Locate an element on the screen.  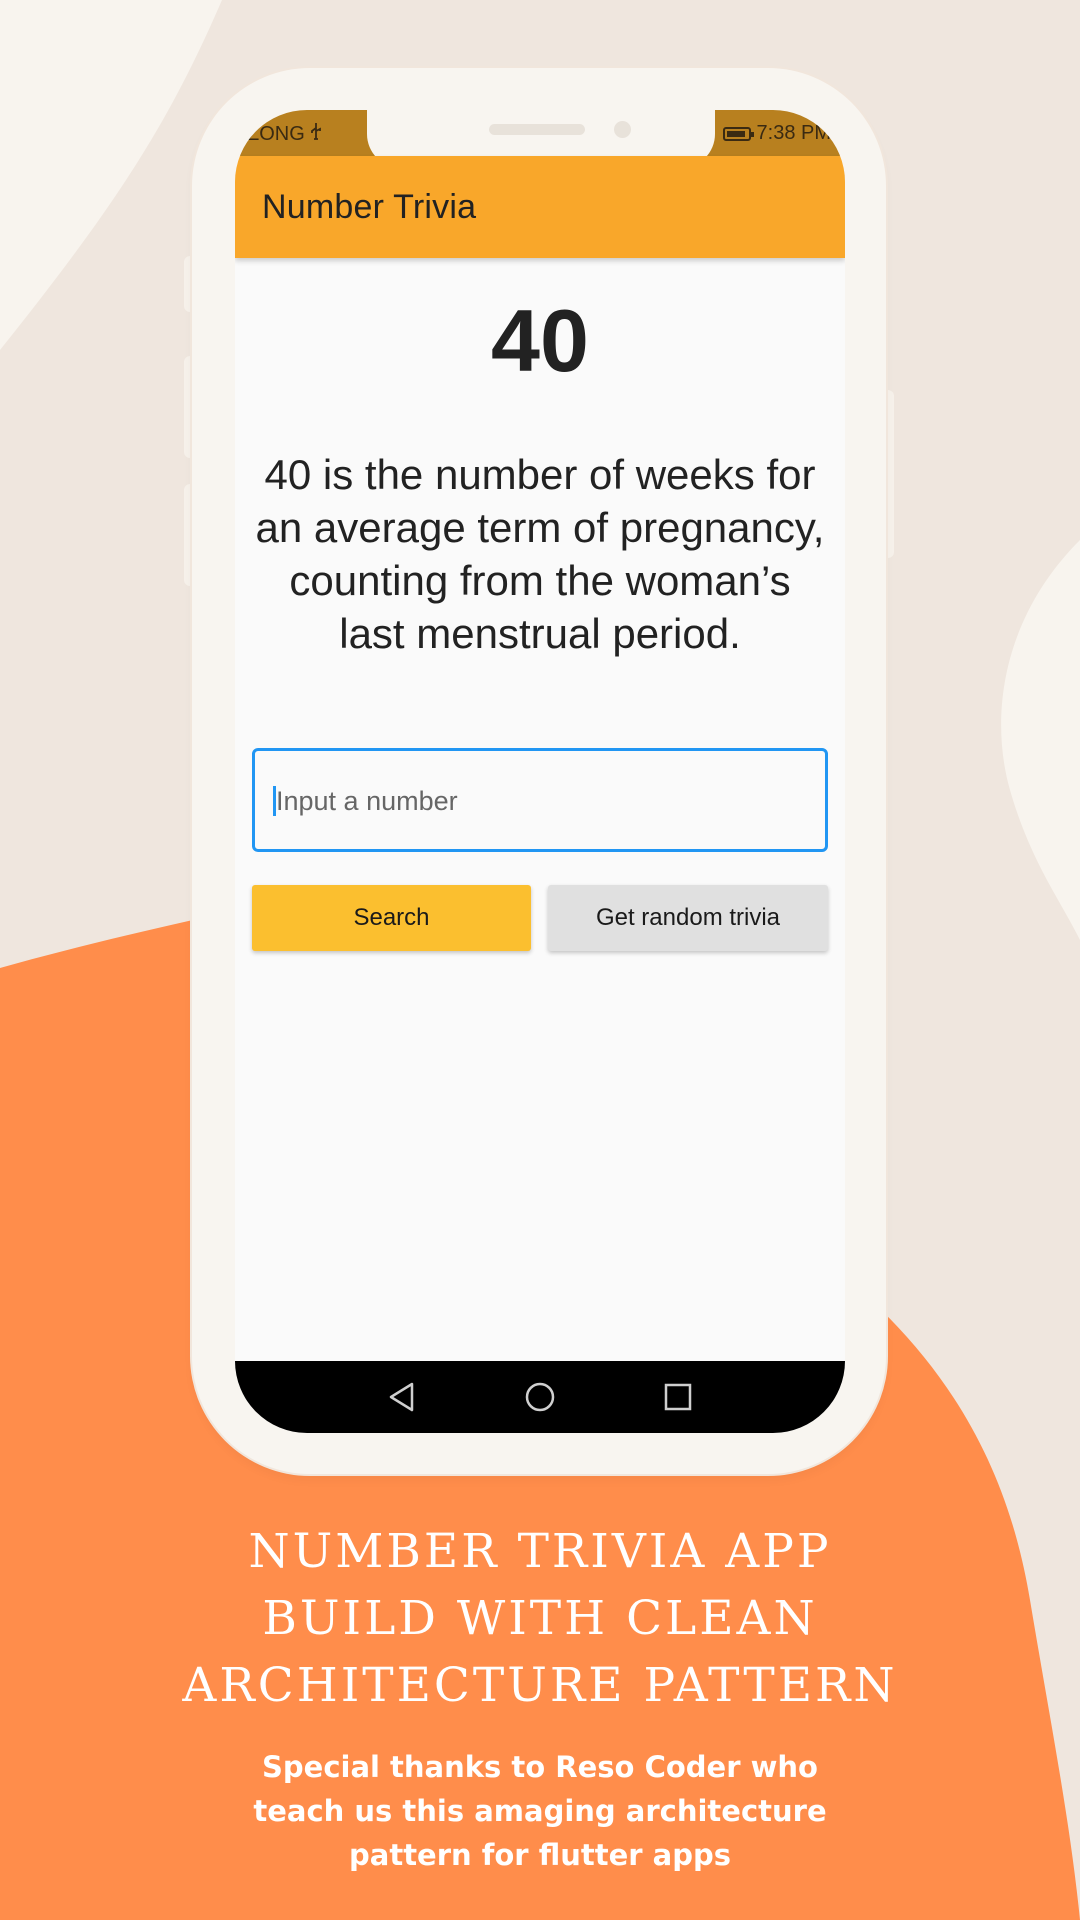
status-right: 7:38 PM is located at coordinates (776, 133).